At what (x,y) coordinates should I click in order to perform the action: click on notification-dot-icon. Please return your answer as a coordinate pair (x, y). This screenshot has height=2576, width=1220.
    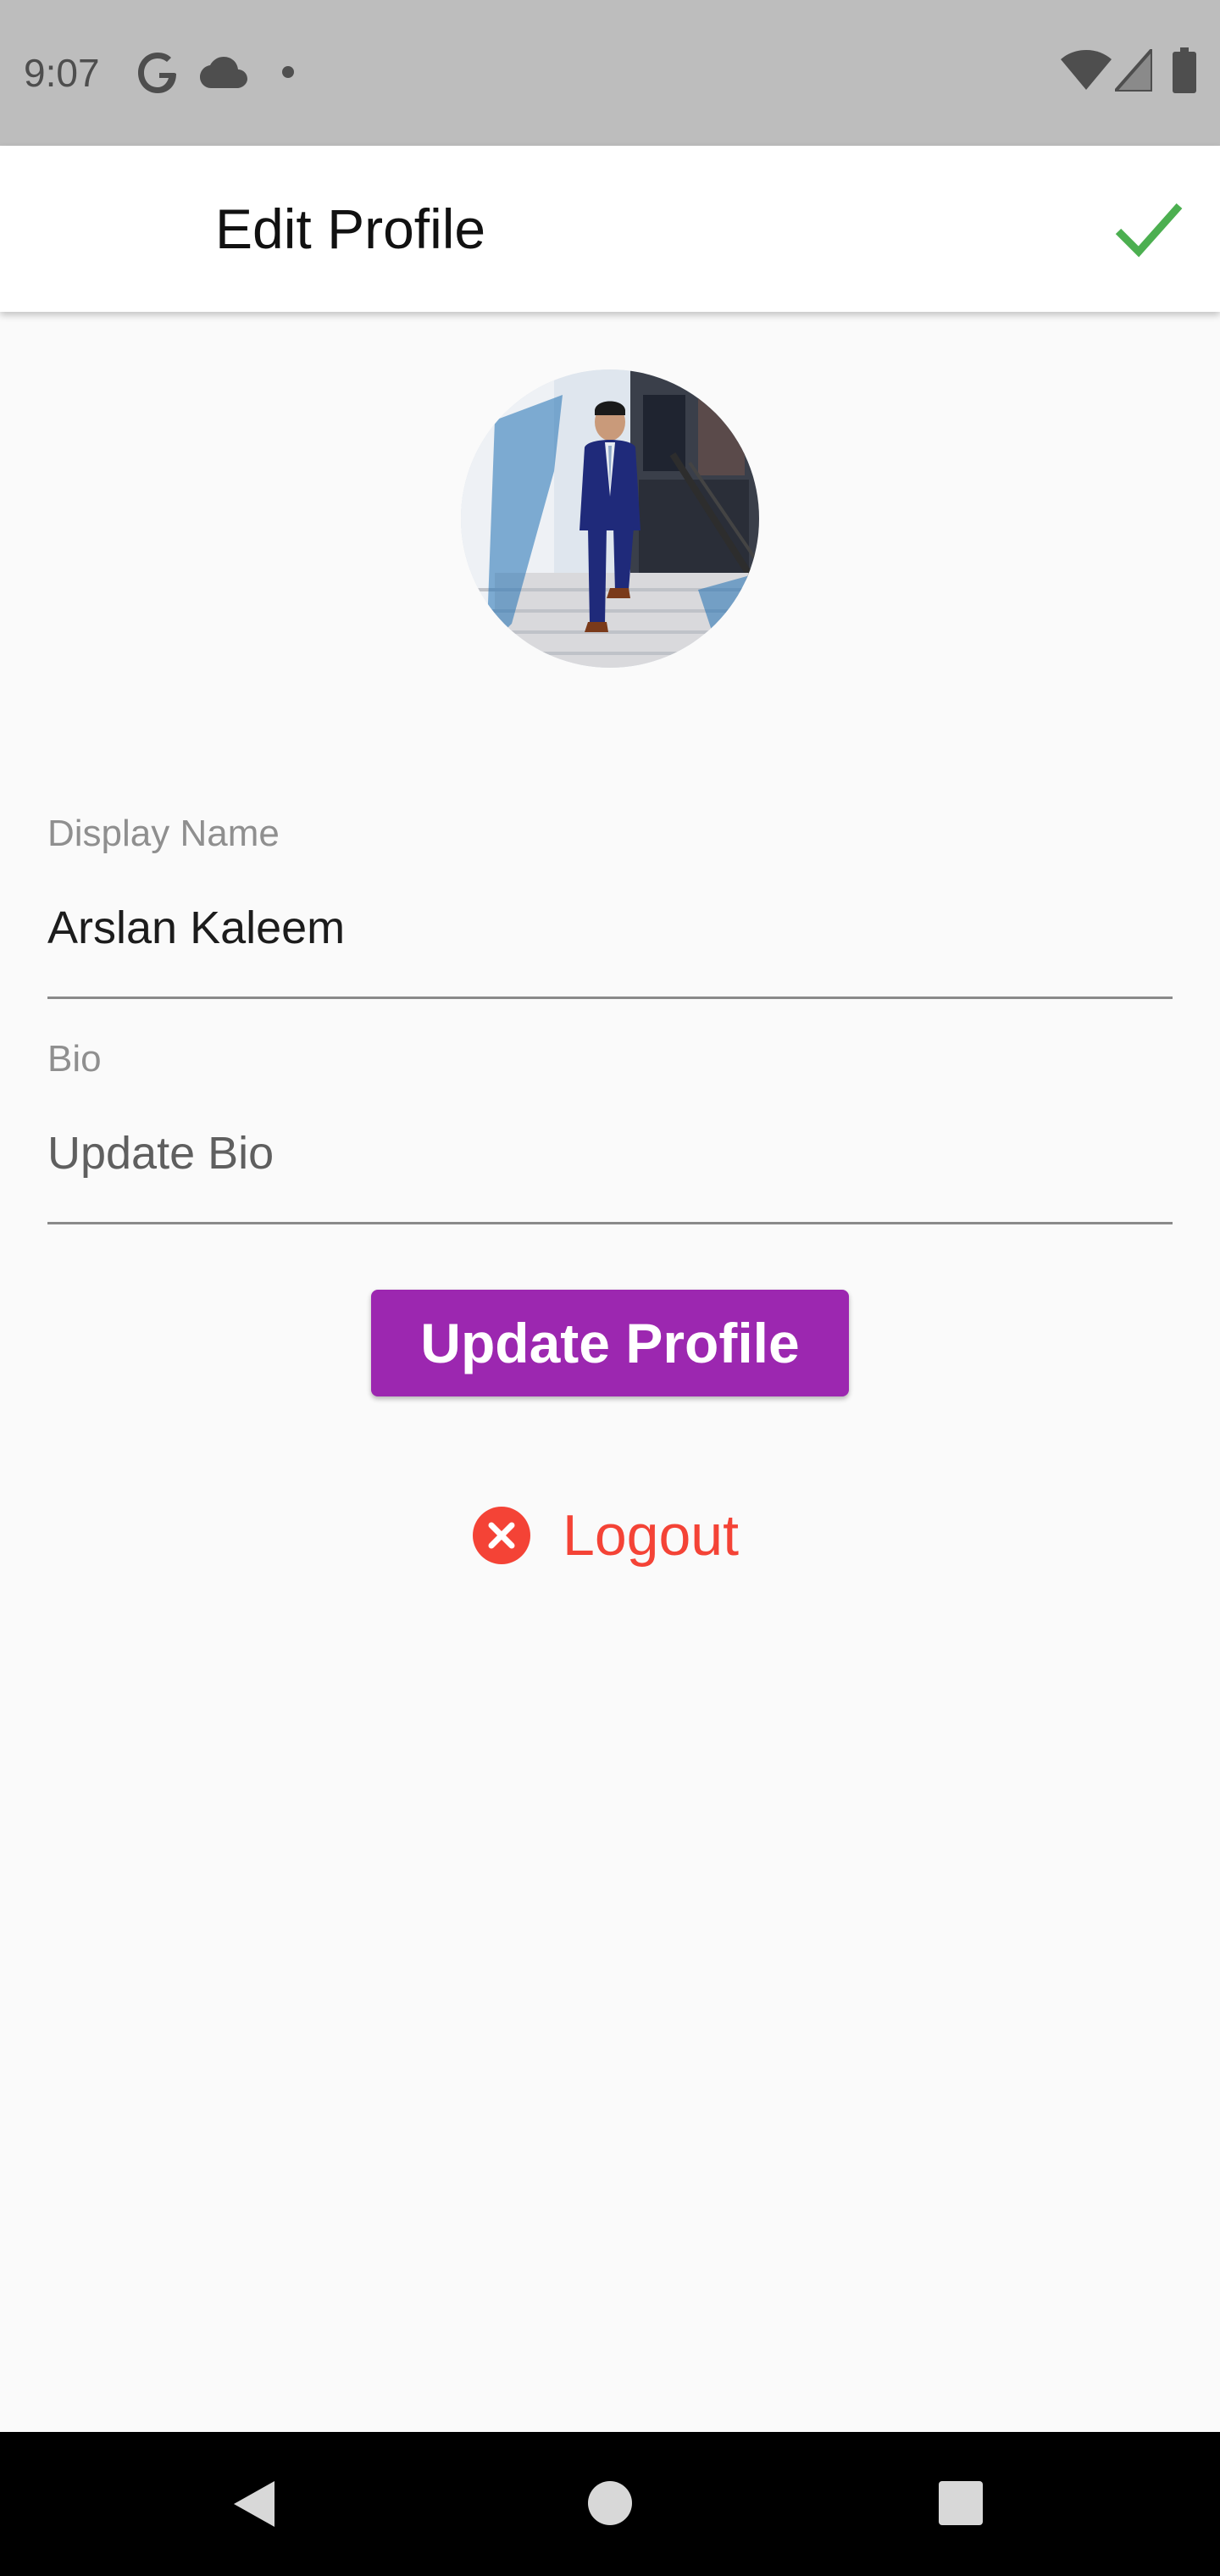
    Looking at the image, I should click on (288, 72).